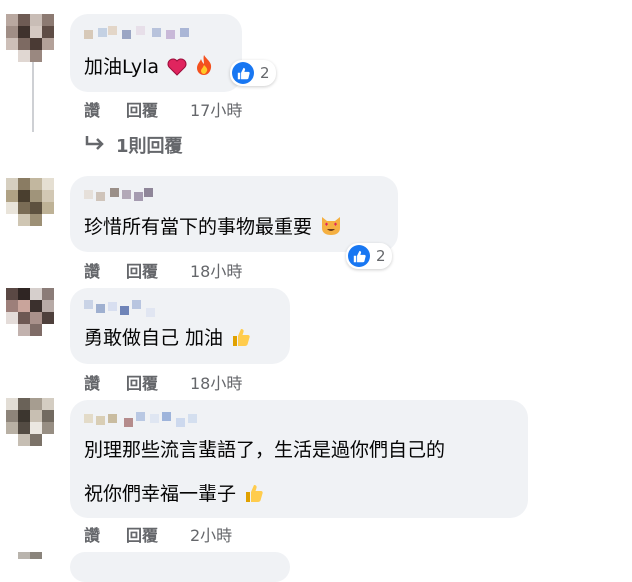 Image resolution: width=632 pixels, height=582 pixels. Describe the element at coordinates (177, 70) in the screenshot. I see `heart-emoji` at that location.